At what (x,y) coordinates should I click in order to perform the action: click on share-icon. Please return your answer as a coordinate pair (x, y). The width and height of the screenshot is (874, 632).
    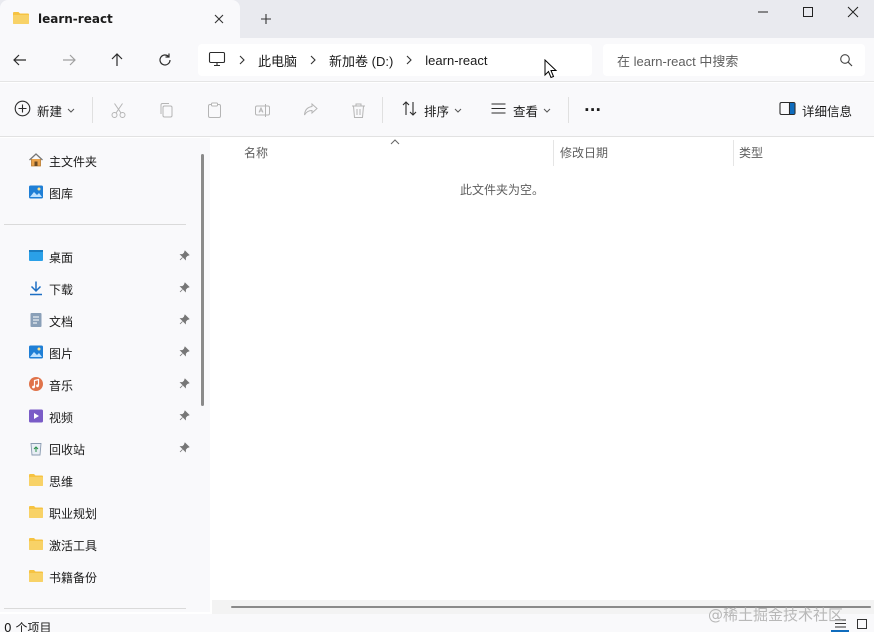
    Looking at the image, I should click on (310, 110).